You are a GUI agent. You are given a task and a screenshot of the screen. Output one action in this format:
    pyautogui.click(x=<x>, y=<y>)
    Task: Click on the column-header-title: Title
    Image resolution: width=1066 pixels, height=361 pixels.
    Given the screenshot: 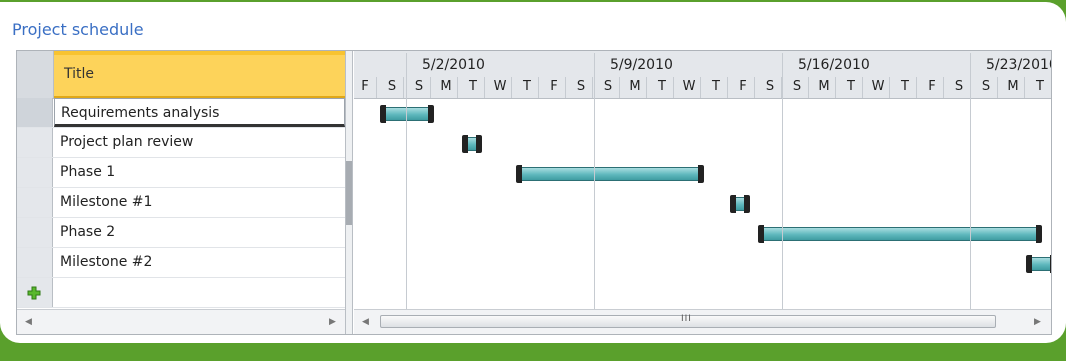 What is the action you would take?
    pyautogui.click(x=199, y=74)
    